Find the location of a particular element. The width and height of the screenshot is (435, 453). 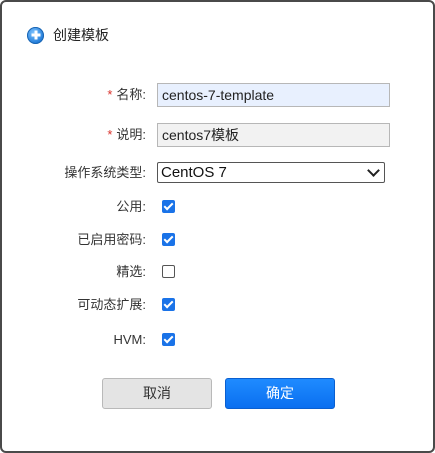

description-row: * 说明: is located at coordinates (217, 135).